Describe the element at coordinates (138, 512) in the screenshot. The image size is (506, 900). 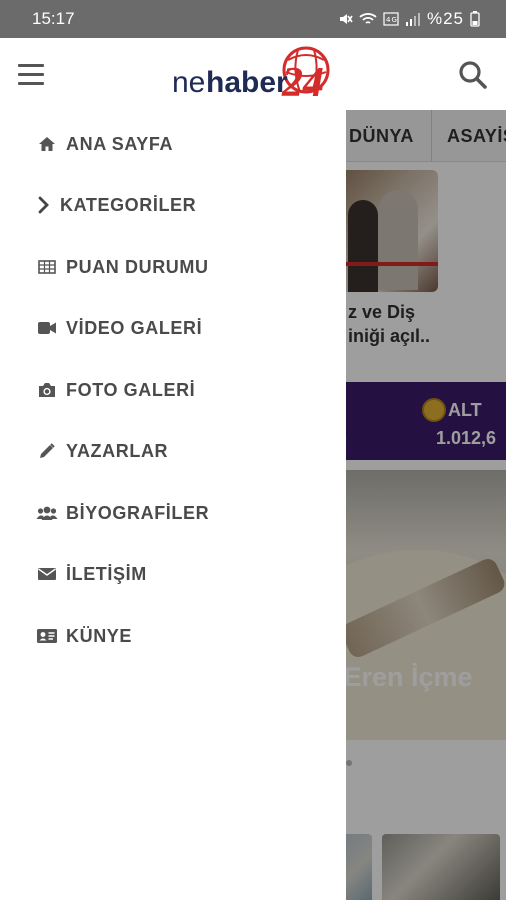
I see `menu-label: BİYOGRAFİLER` at that location.